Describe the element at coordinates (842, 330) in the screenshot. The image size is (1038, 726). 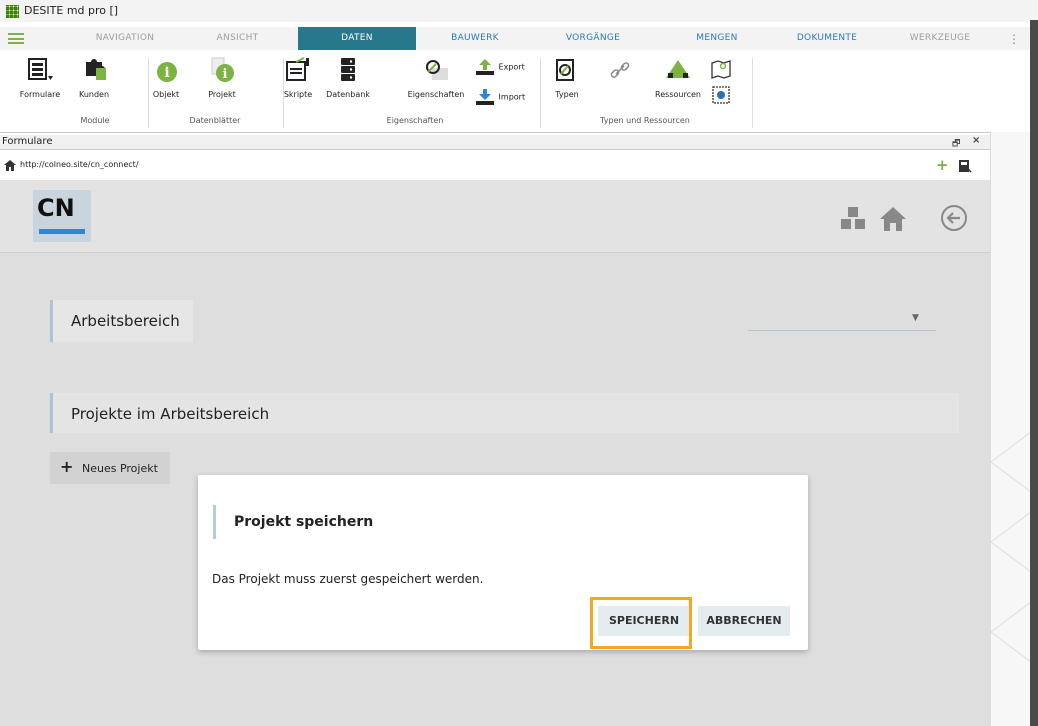
I see `workspace-dropdown` at that location.